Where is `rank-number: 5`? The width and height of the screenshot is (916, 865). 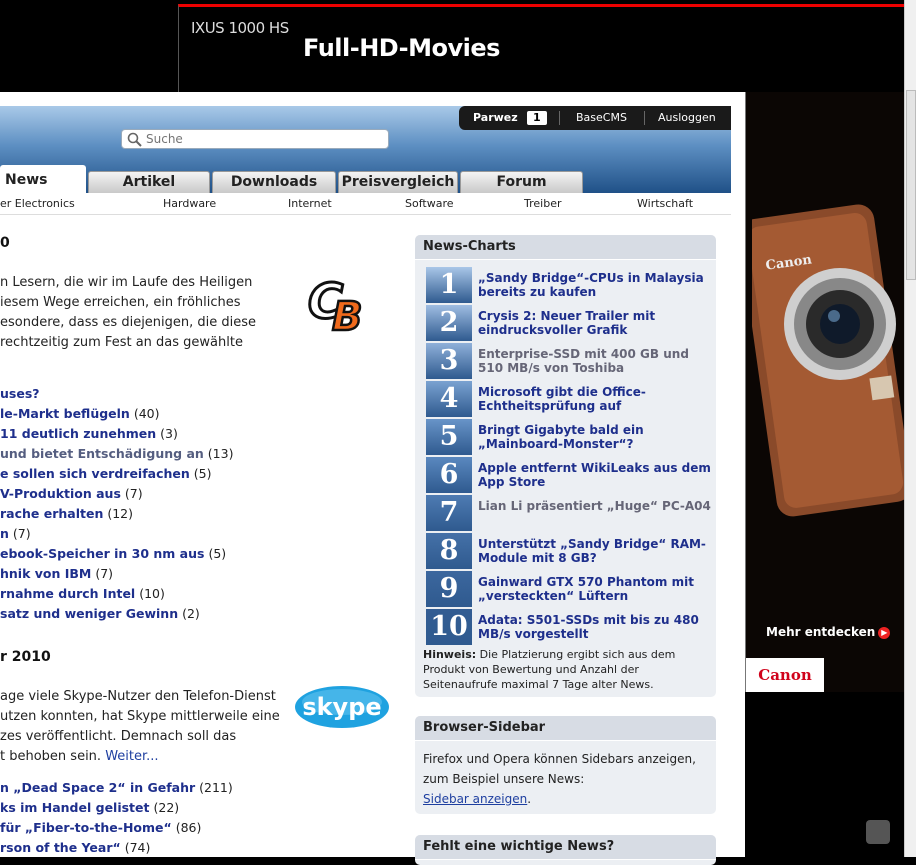
rank-number: 5 is located at coordinates (449, 437).